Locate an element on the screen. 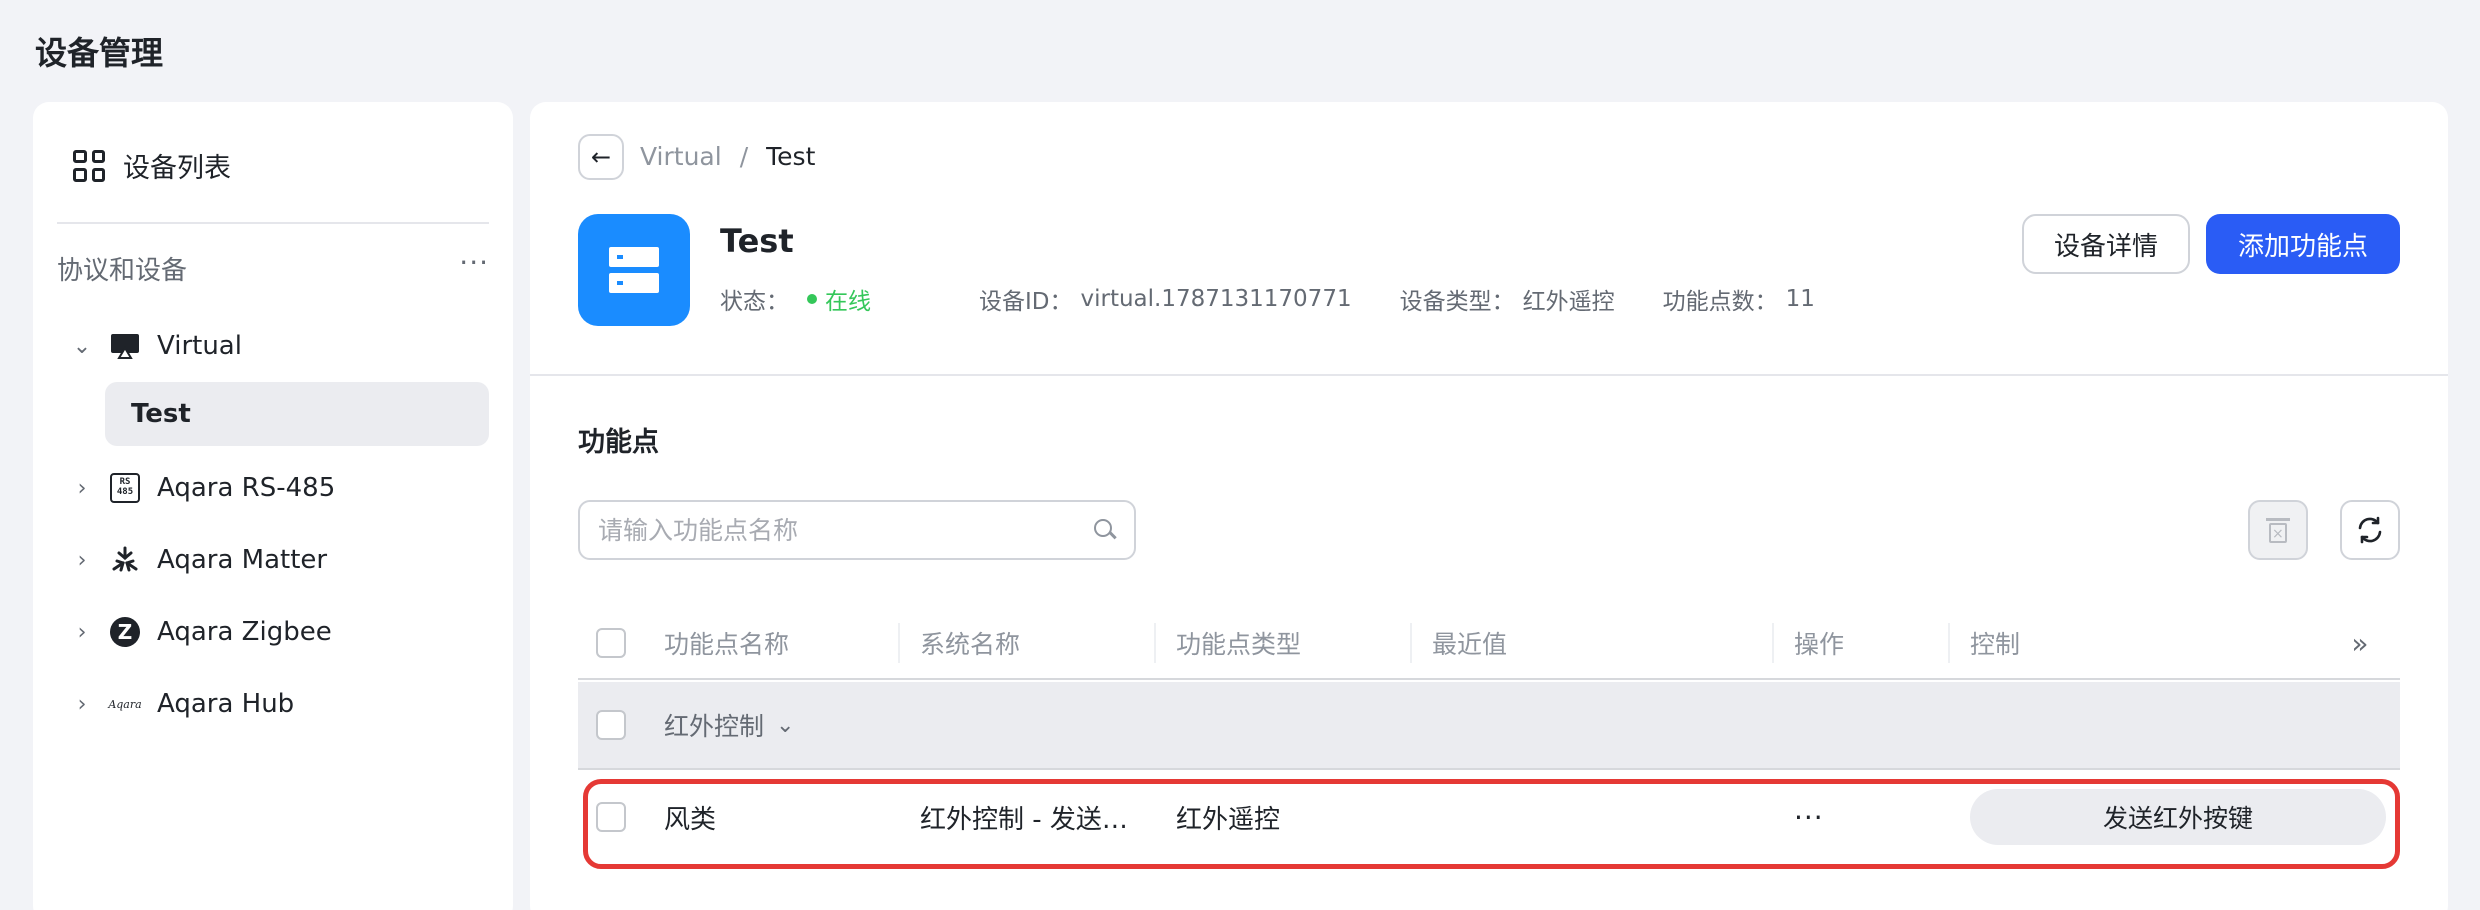 The image size is (2480, 910). device-name: Test is located at coordinates (757, 241).